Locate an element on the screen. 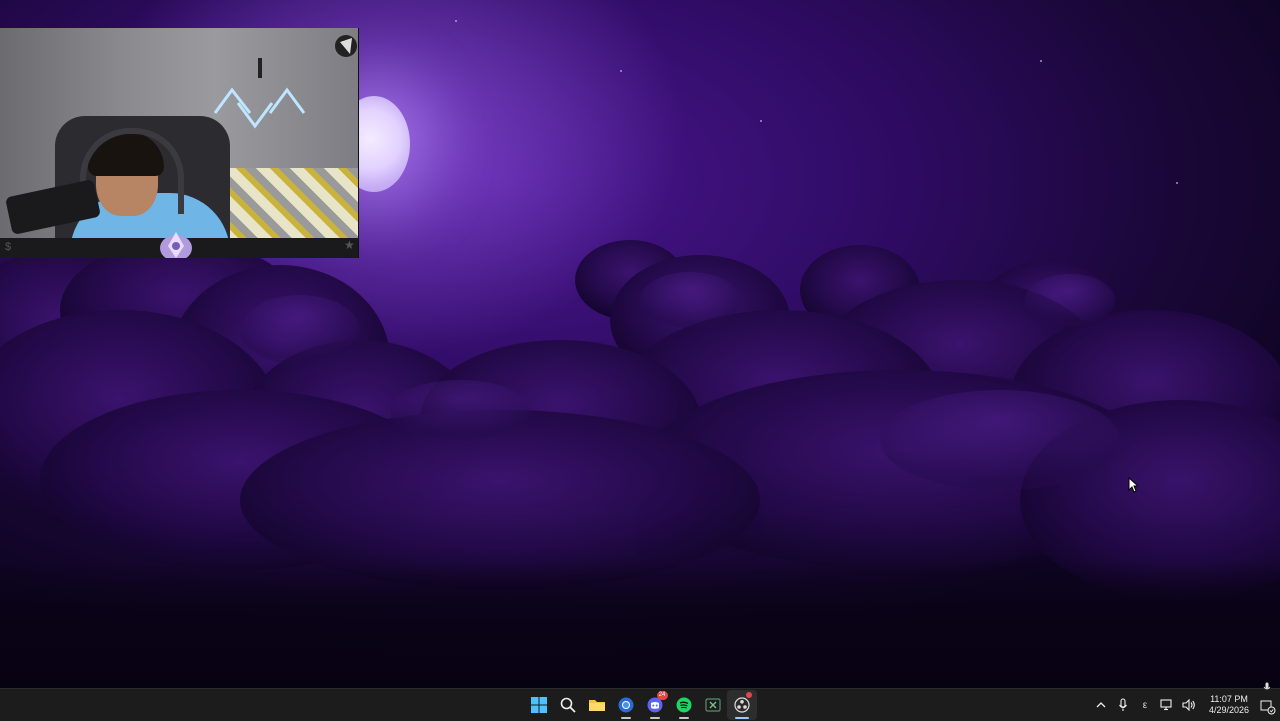  wall-logo-icon is located at coordinates (346, 46).